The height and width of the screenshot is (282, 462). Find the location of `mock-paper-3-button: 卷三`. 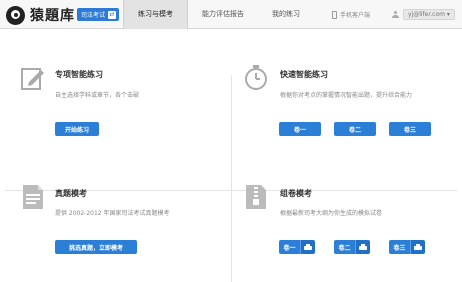

mock-paper-3-button: 卷三 is located at coordinates (399, 247).